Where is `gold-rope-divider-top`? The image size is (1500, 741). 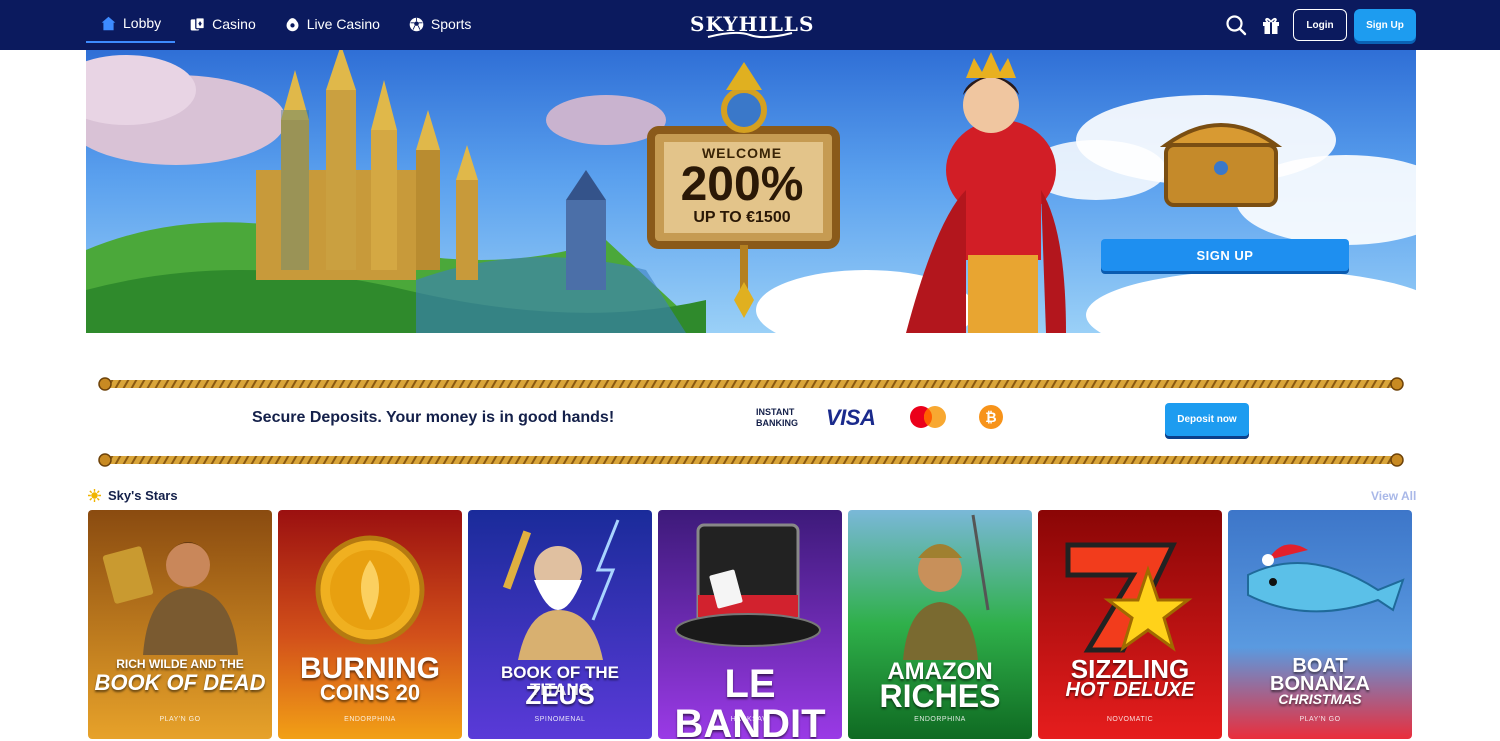
gold-rope-divider-top is located at coordinates (751, 384).